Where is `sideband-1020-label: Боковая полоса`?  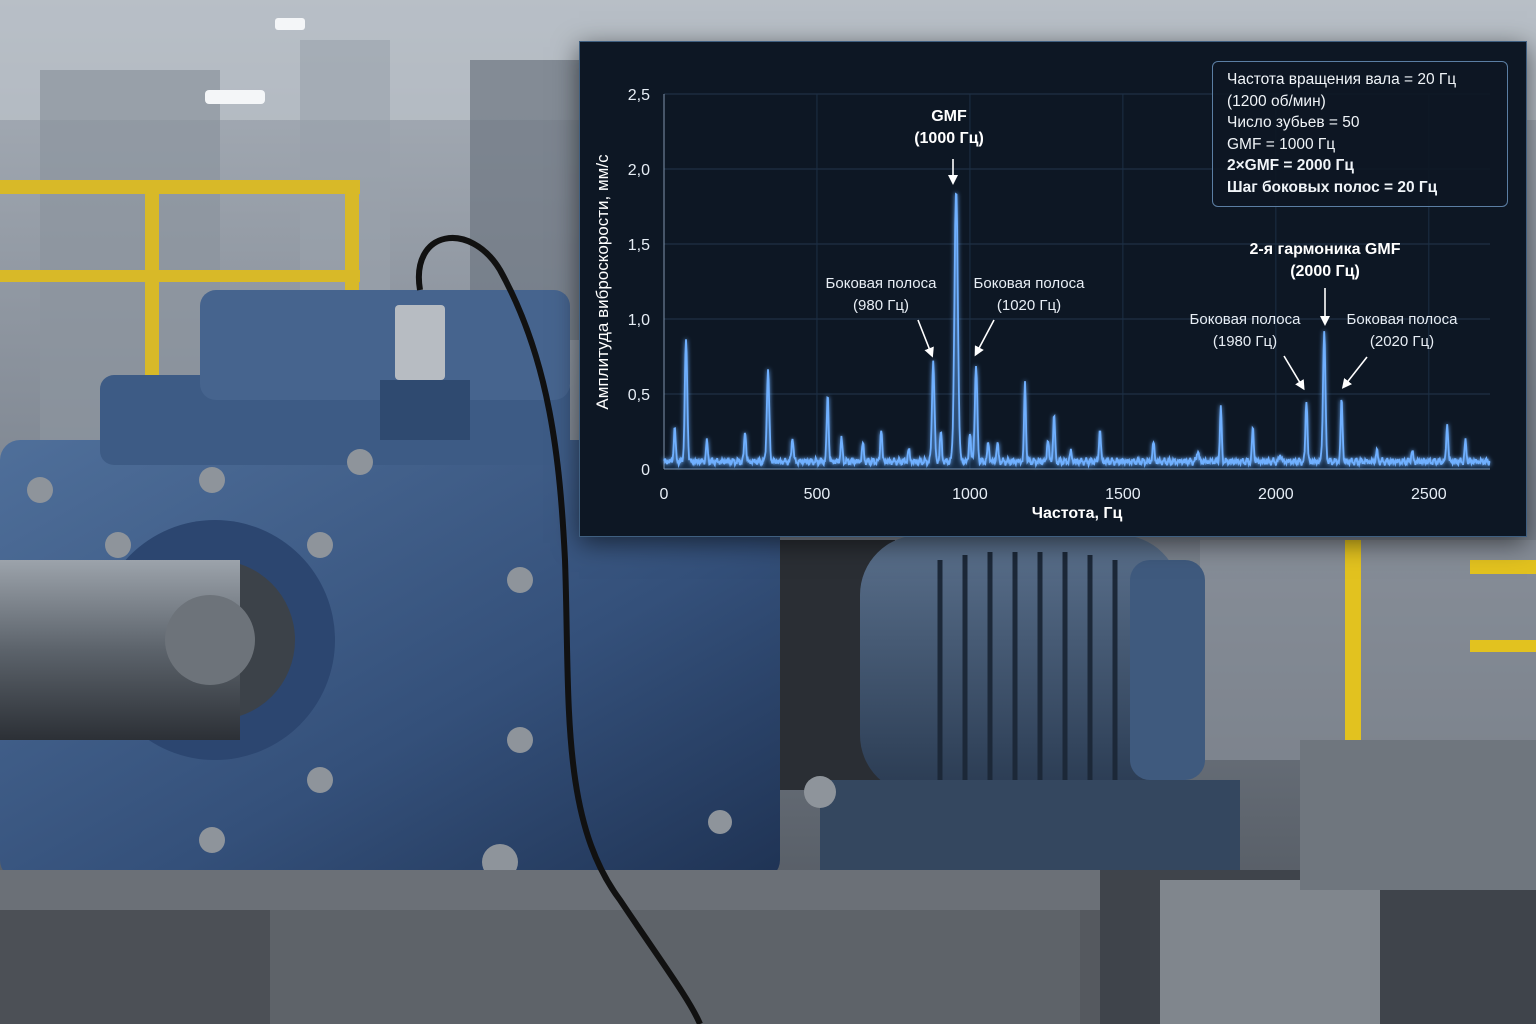 sideband-1020-label: Боковая полоса is located at coordinates (1030, 283).